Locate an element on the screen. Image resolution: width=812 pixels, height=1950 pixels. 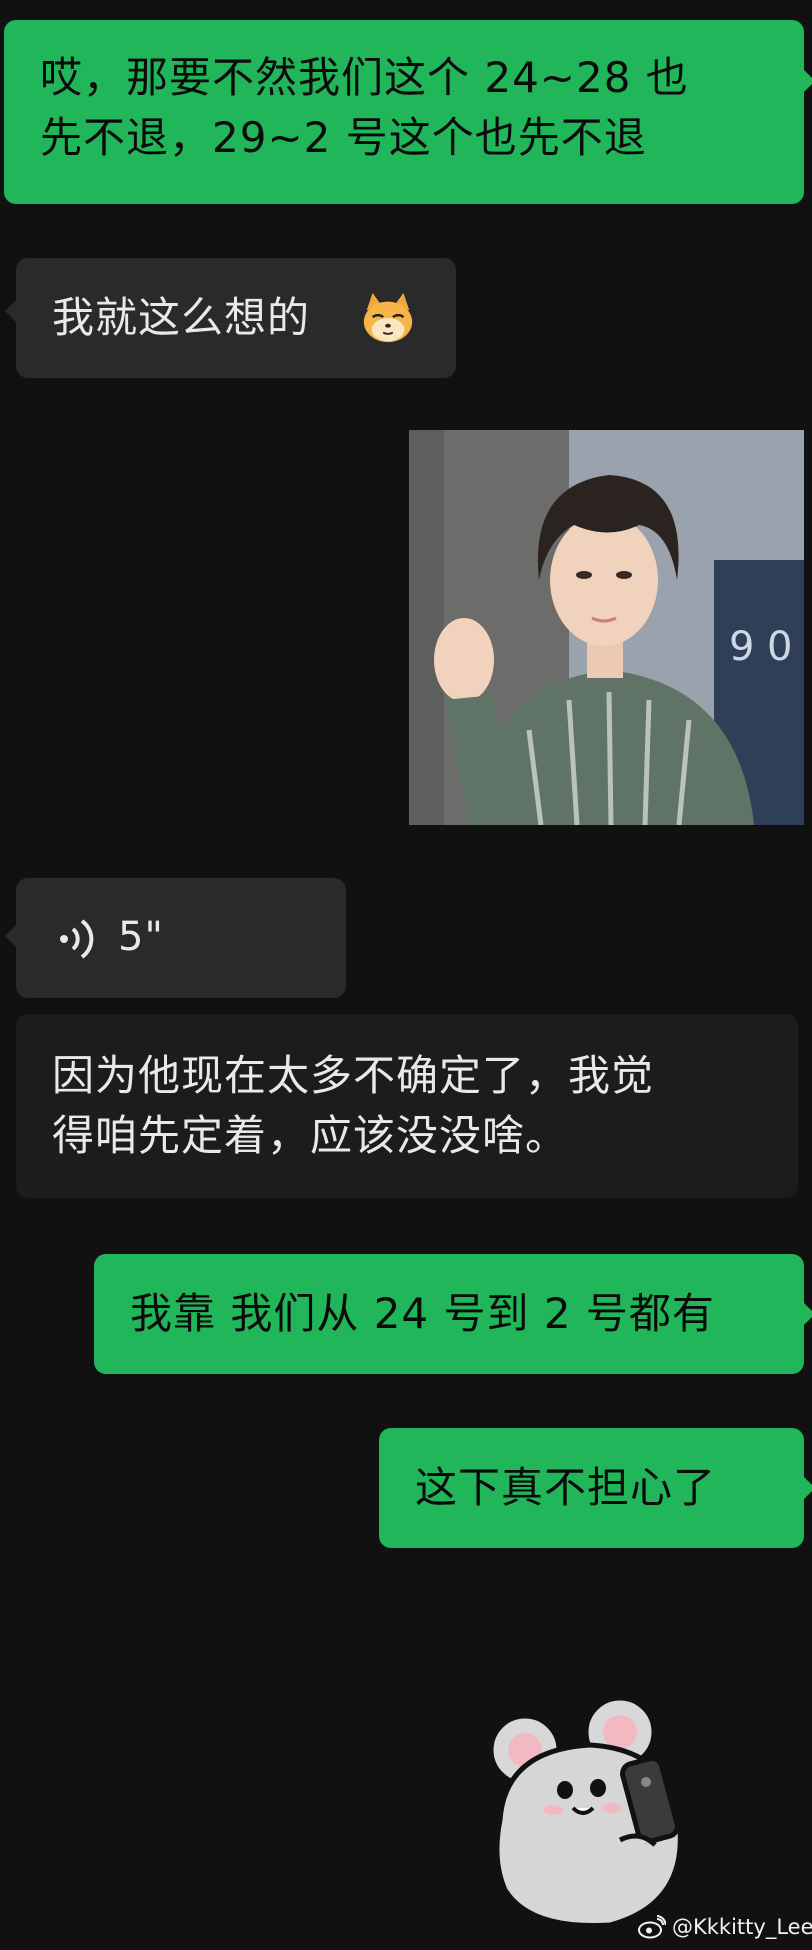
transcript-line: 得咱先定着，应该没没啥。 is located at coordinates (310, 1135).